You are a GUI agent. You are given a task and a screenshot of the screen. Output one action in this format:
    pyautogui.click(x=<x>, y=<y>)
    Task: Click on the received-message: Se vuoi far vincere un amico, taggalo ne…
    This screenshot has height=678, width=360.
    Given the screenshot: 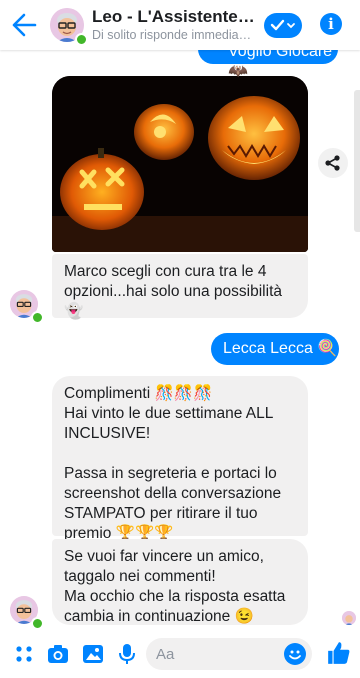 What is the action you would take?
    pyautogui.click(x=180, y=582)
    